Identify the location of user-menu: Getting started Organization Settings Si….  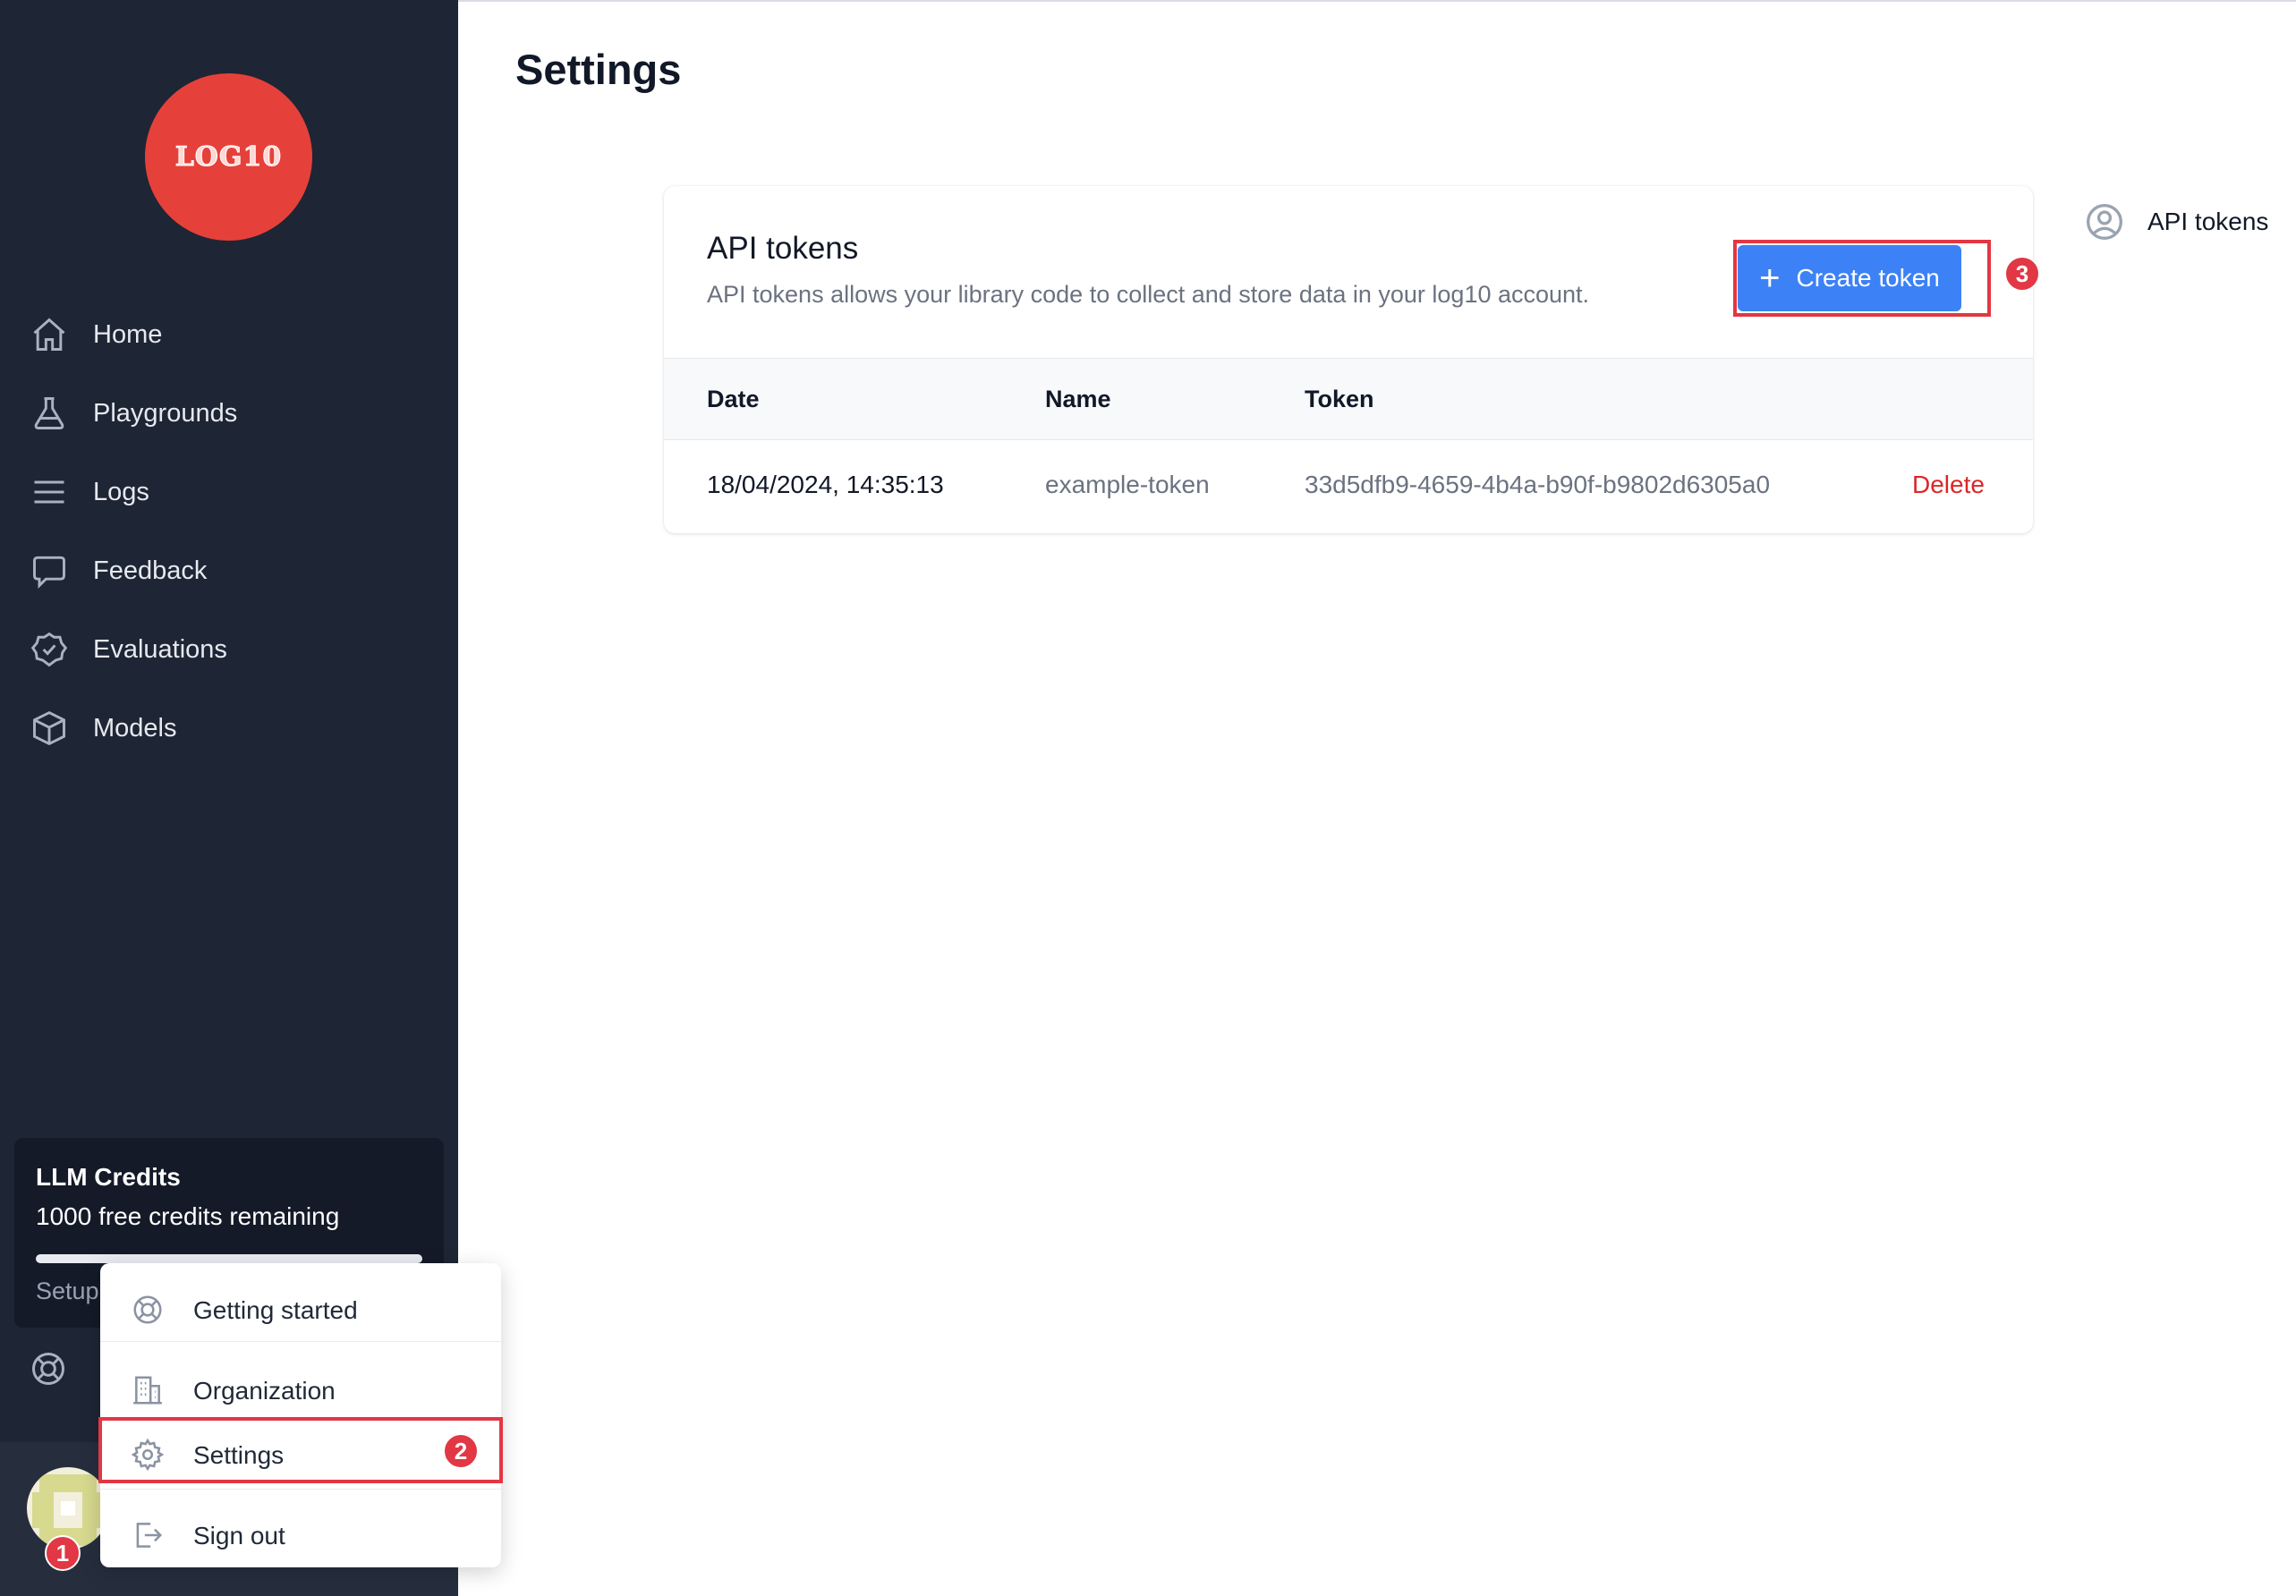
(300, 1415).